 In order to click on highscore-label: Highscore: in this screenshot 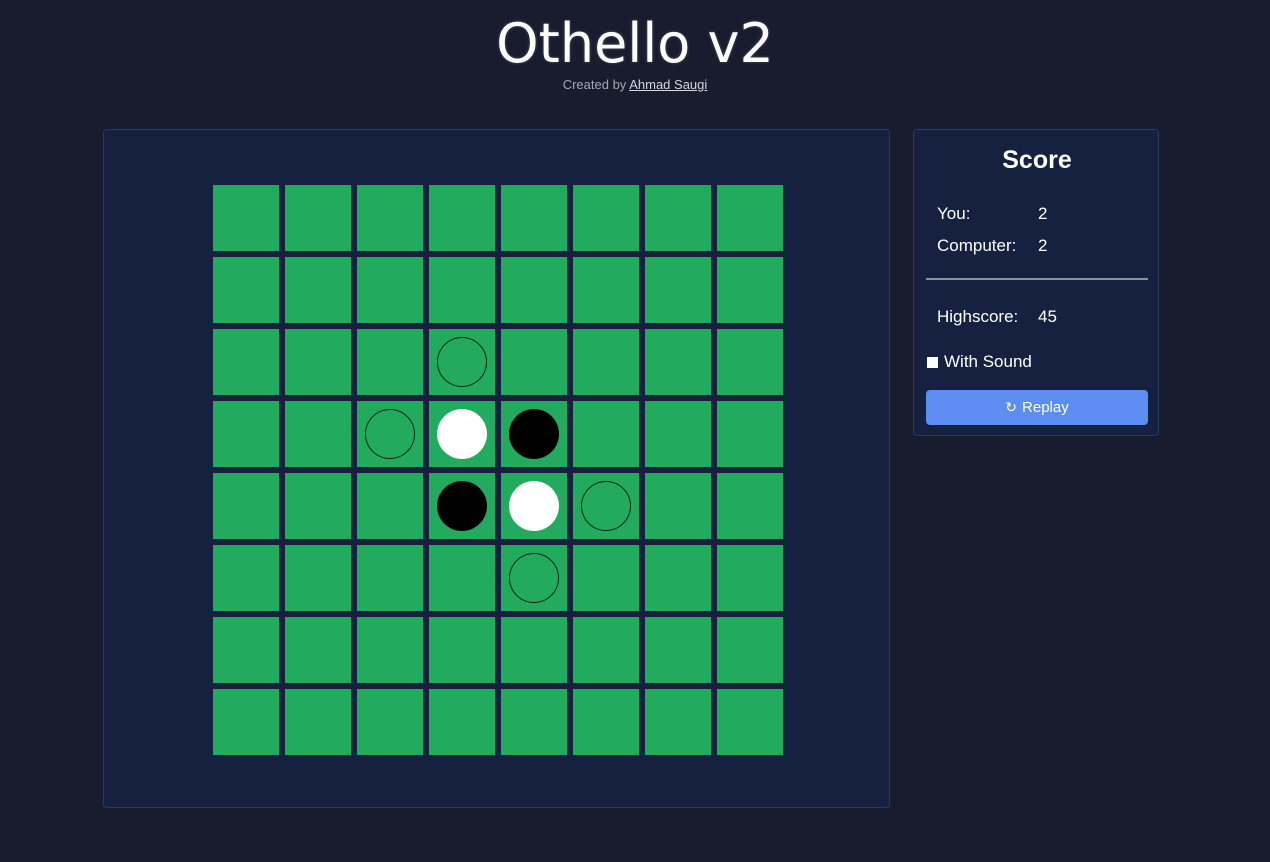, I will do `click(978, 316)`.